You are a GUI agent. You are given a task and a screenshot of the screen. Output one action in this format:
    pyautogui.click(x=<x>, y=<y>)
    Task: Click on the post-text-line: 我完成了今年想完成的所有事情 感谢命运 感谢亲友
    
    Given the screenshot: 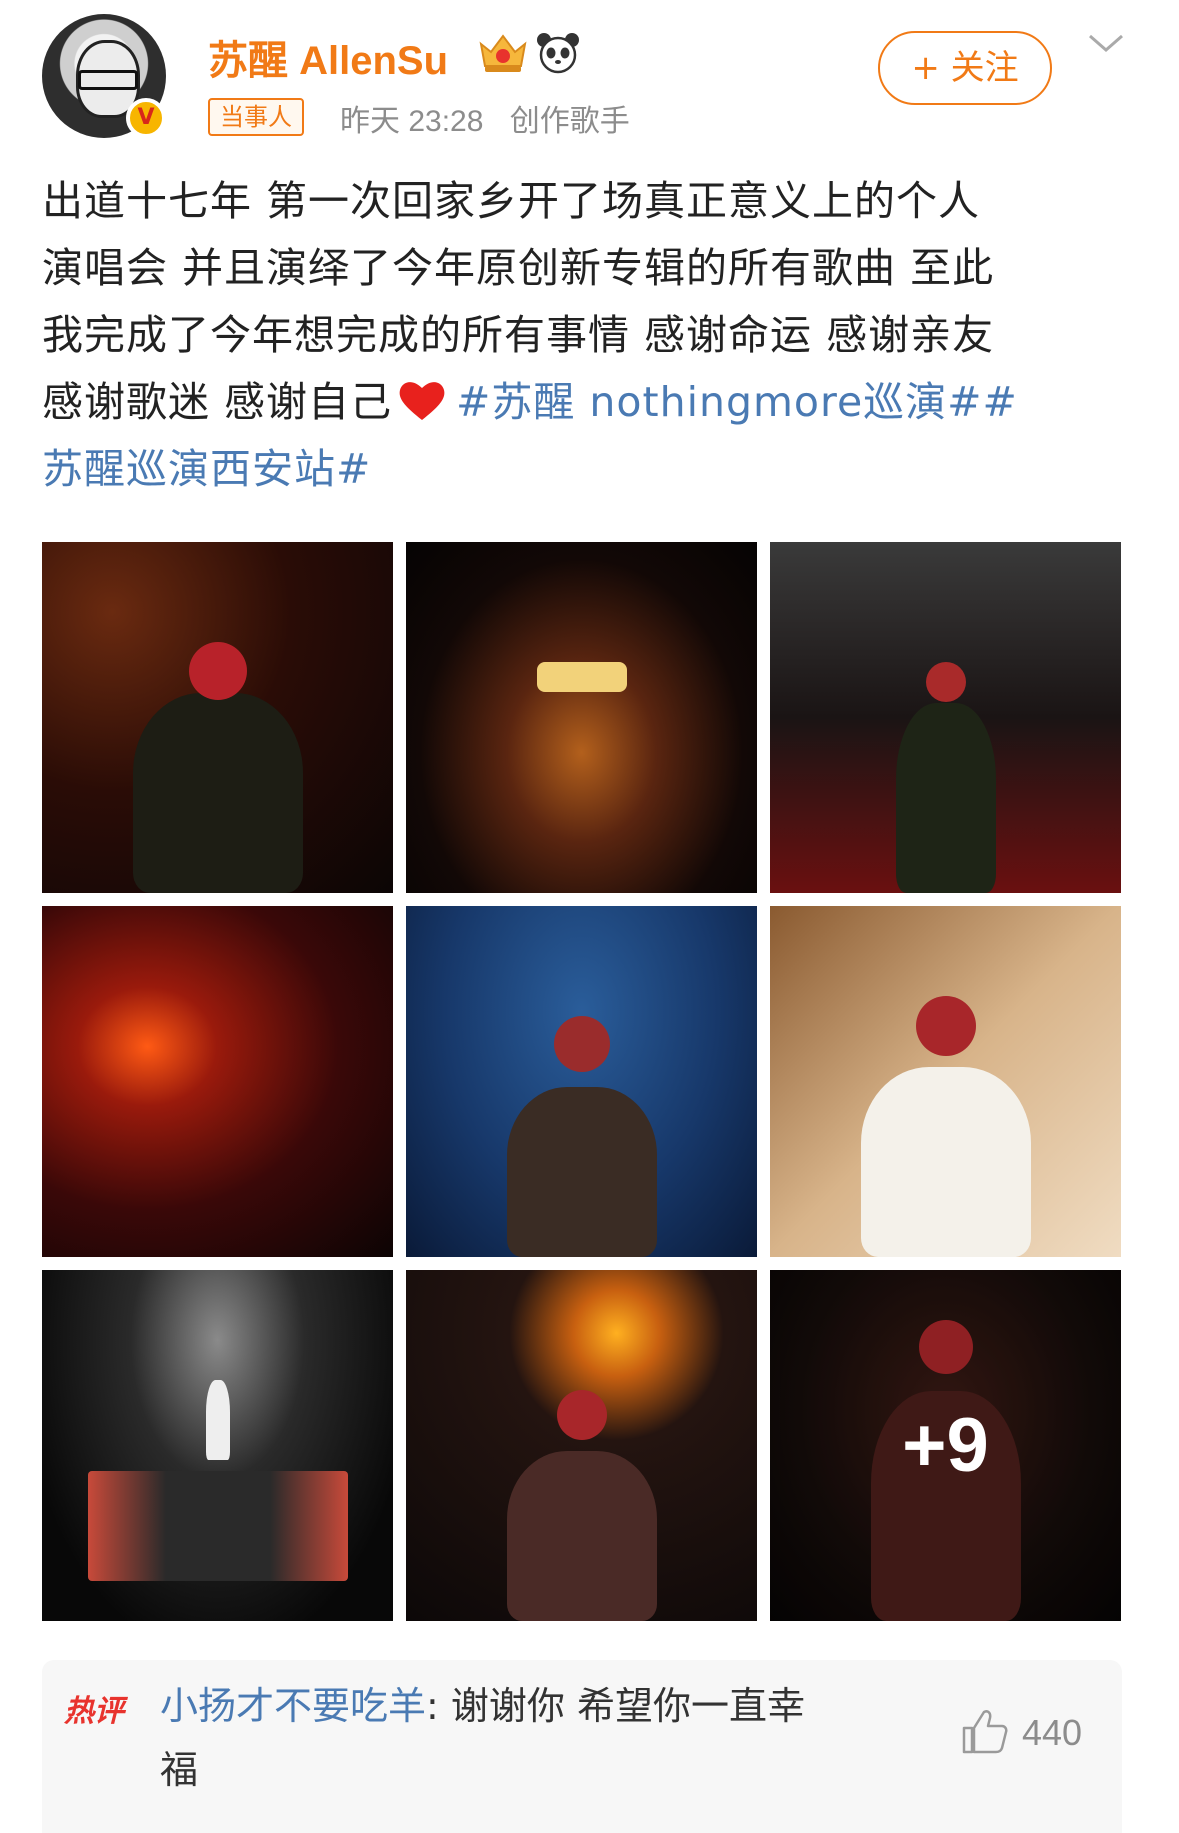 What is the action you would take?
    pyautogui.click(x=518, y=335)
    